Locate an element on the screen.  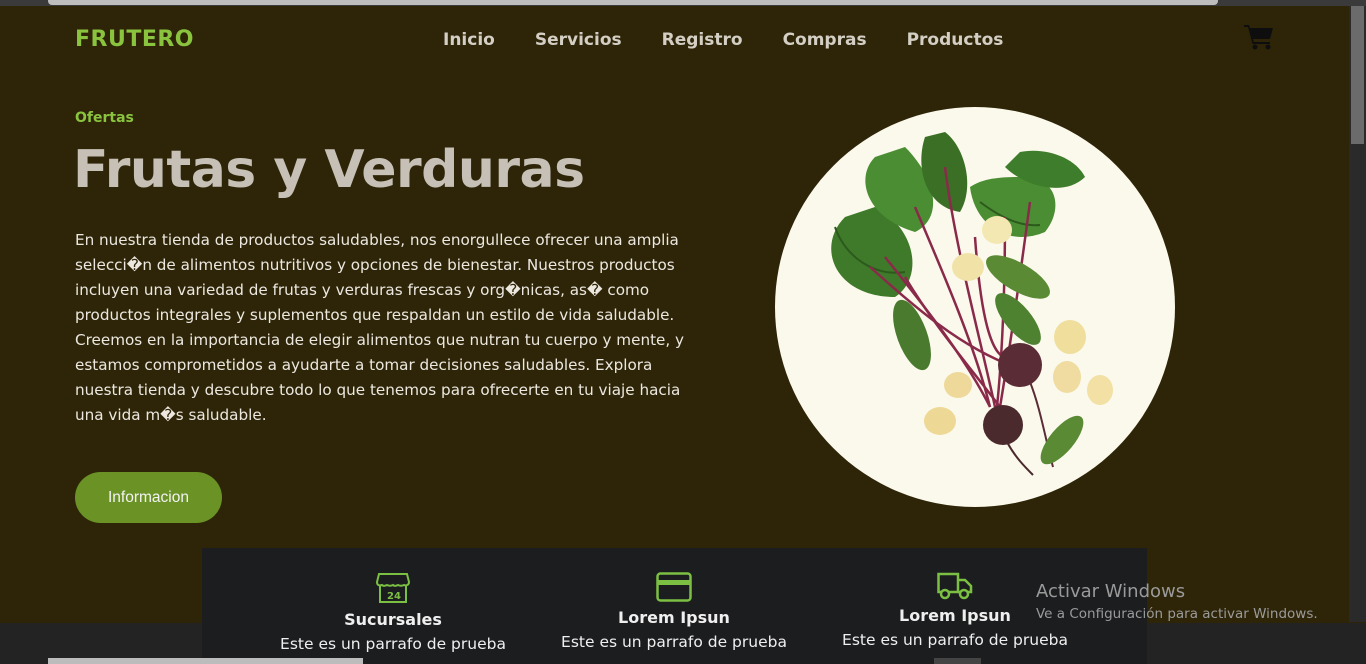
vegetables-illustration is located at coordinates (972, 304).